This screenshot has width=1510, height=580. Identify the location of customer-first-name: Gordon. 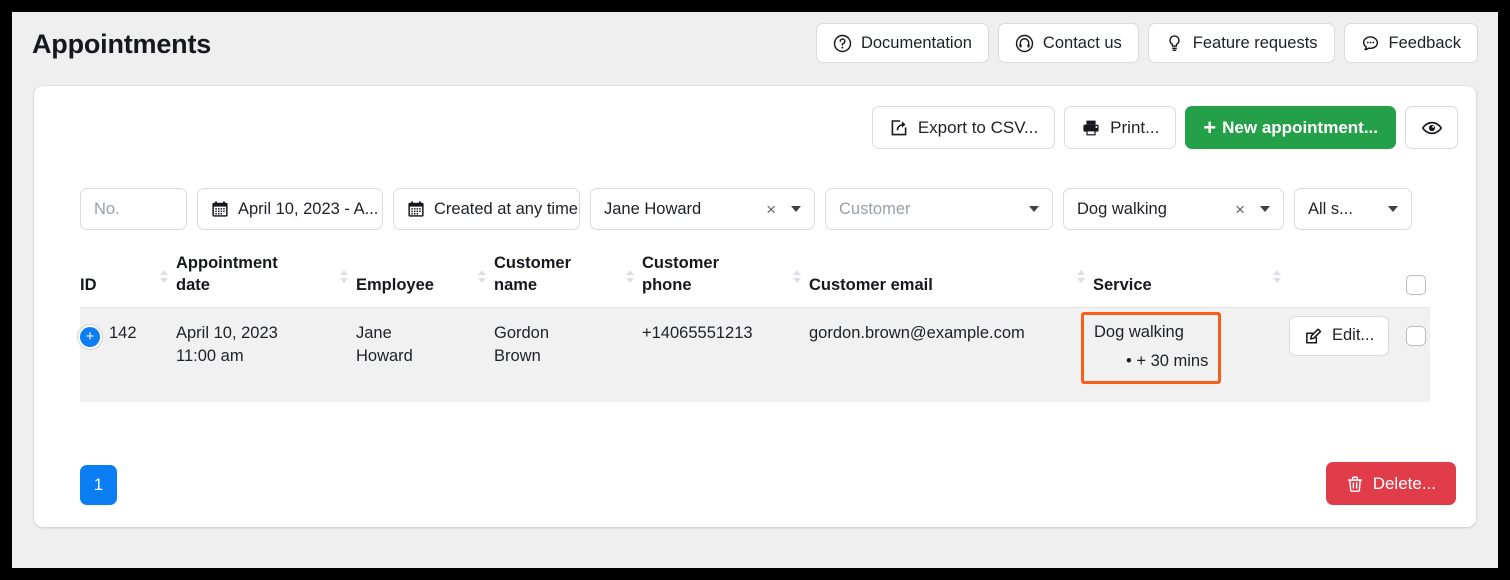
(522, 333).